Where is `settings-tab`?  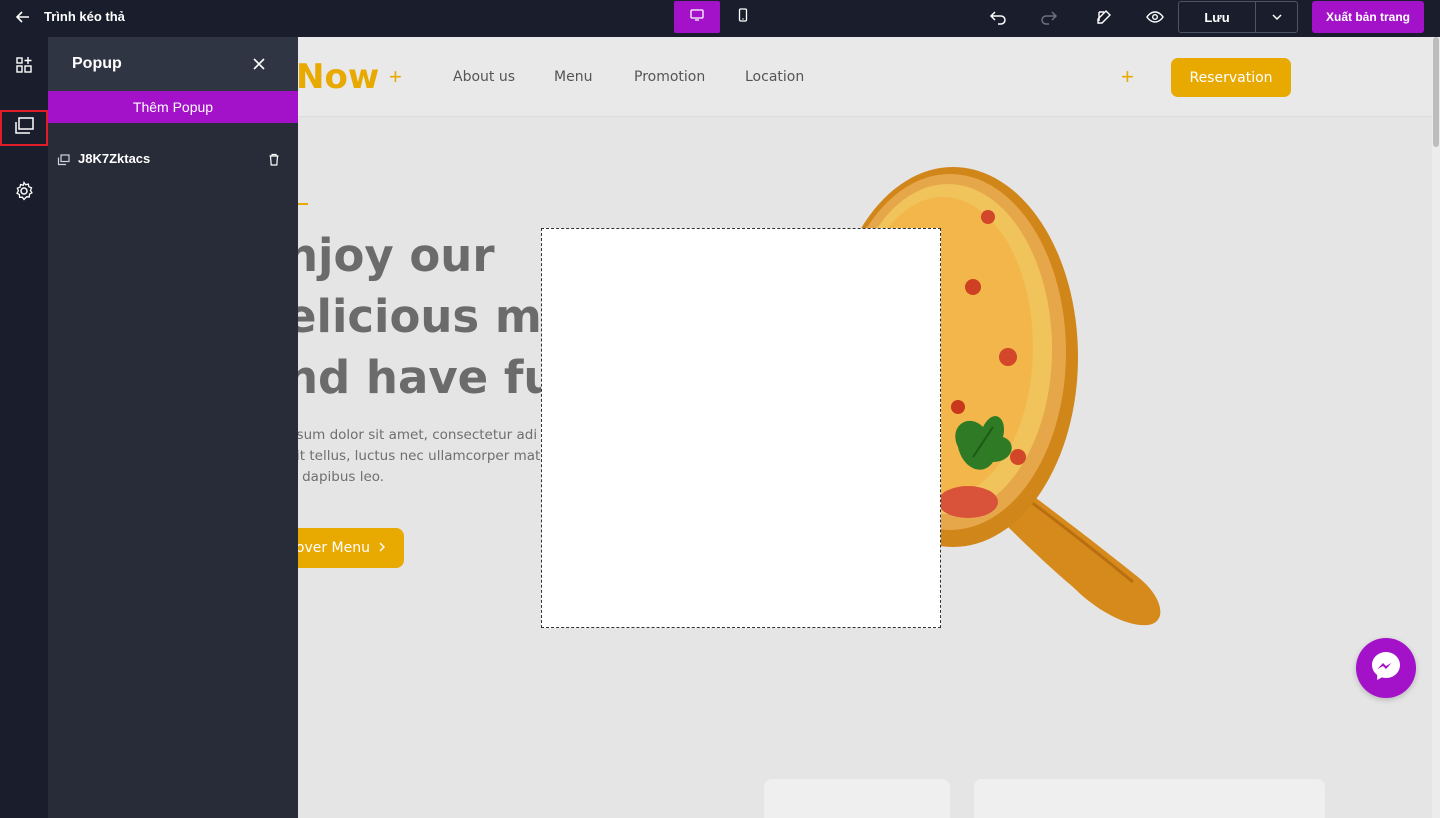
settings-tab is located at coordinates (24, 193).